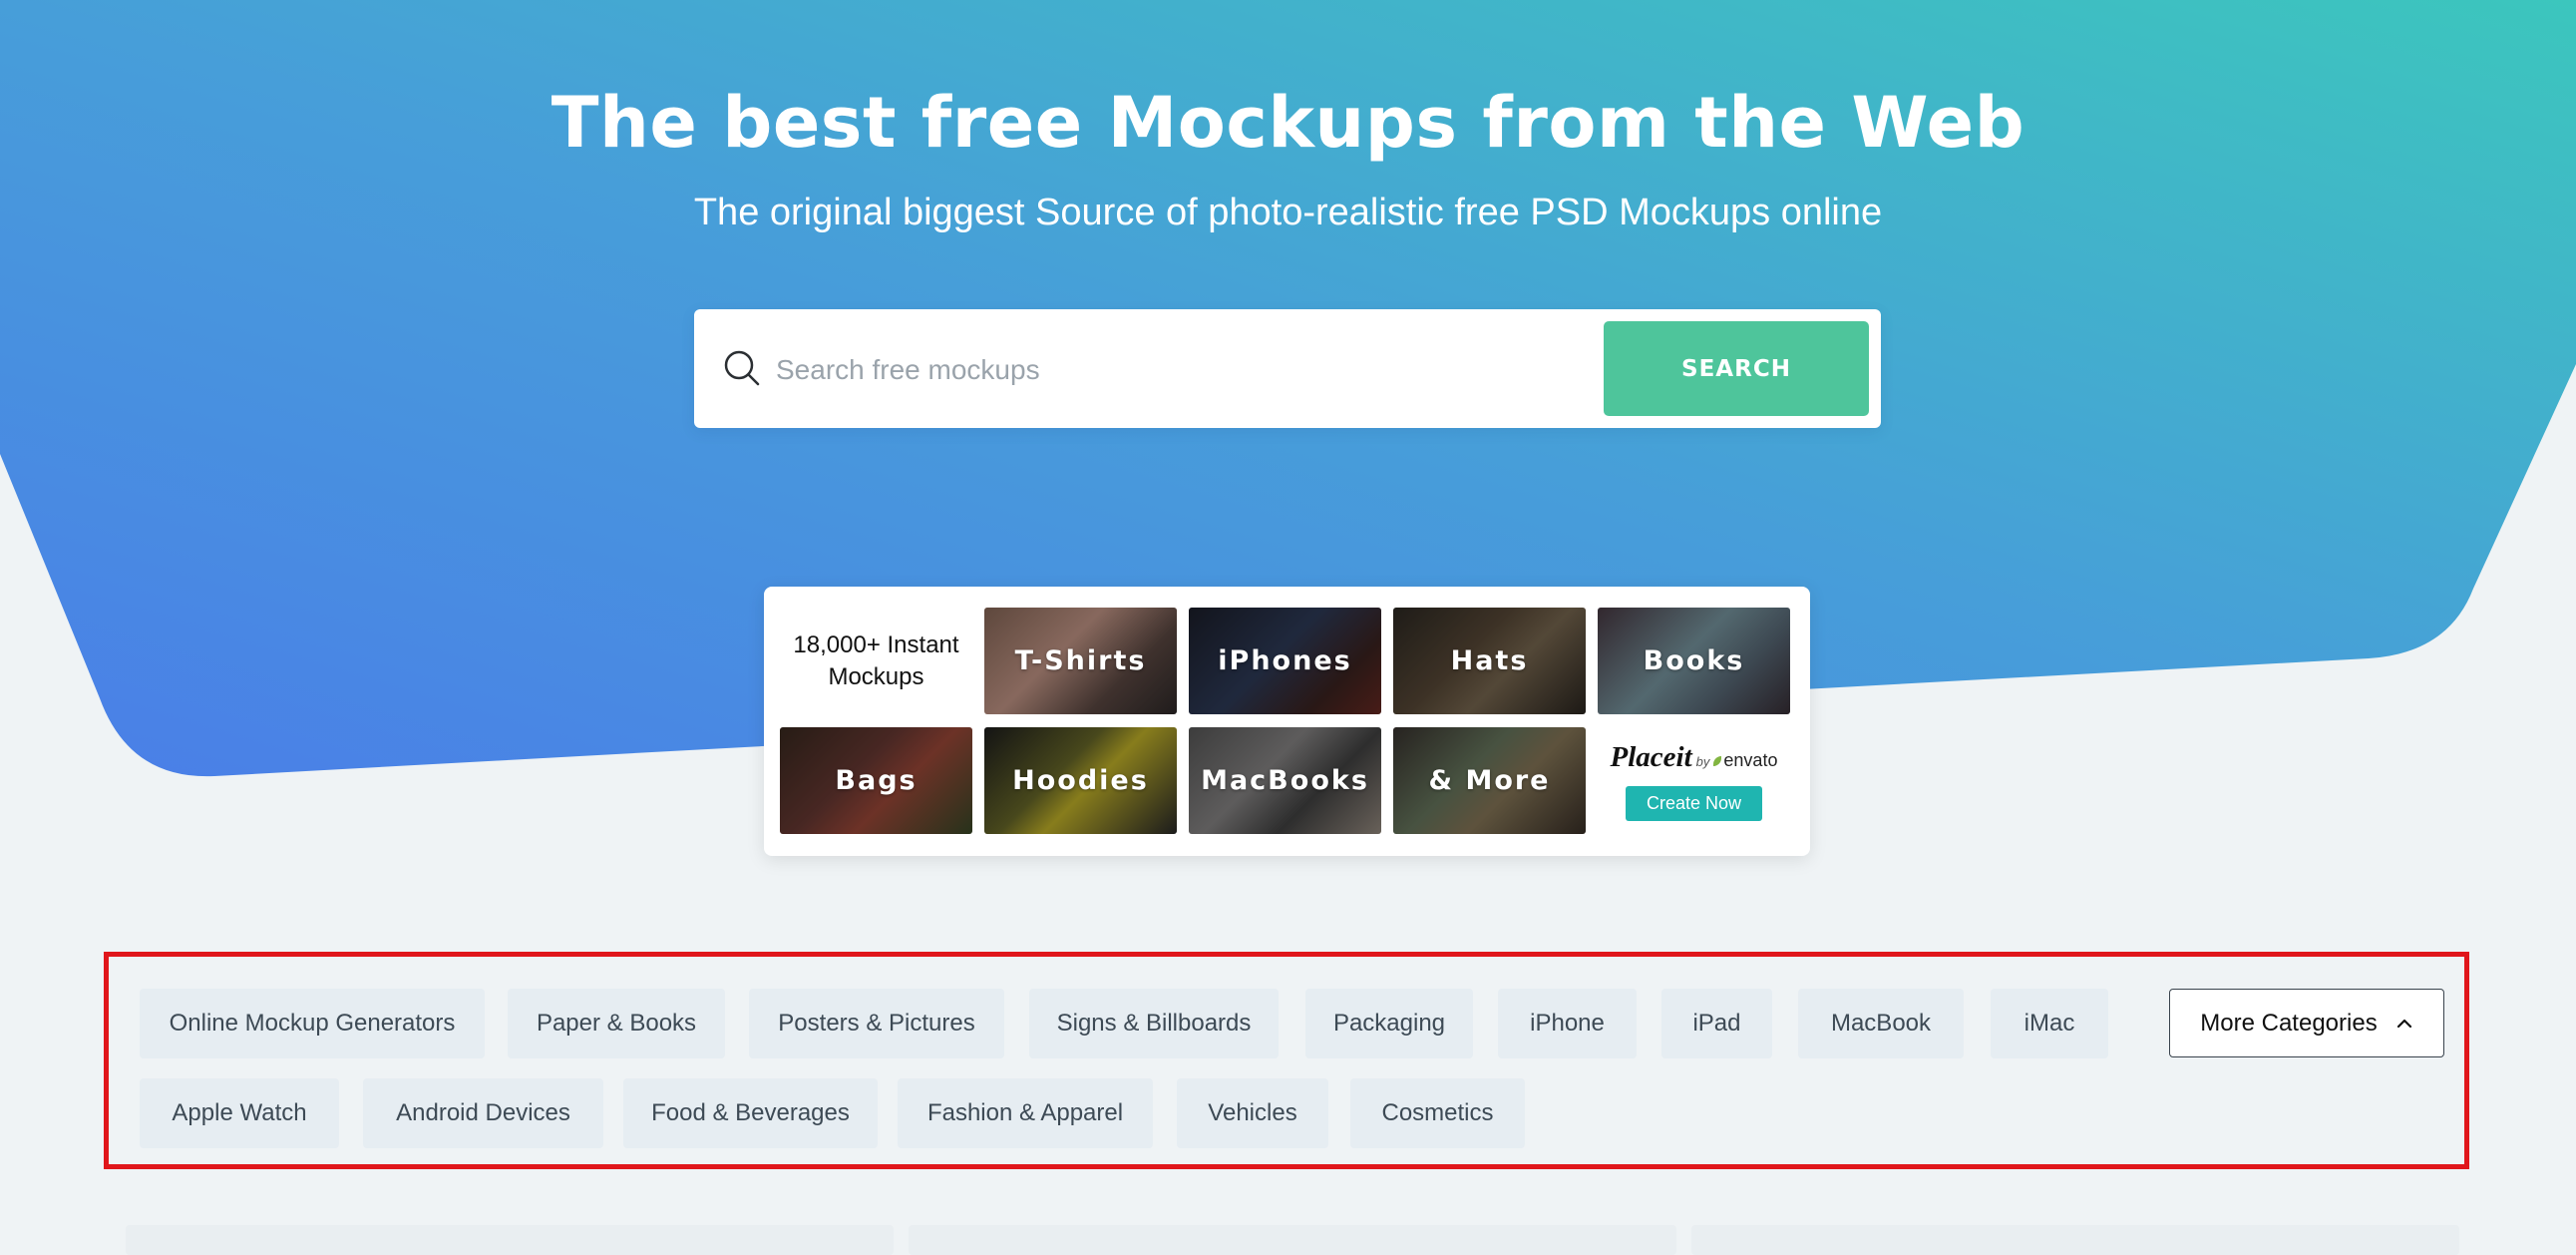  Describe the element at coordinates (1025, 1113) in the screenshot. I see `category-chip-fashion-apparel: Fashion & Apparel` at that location.